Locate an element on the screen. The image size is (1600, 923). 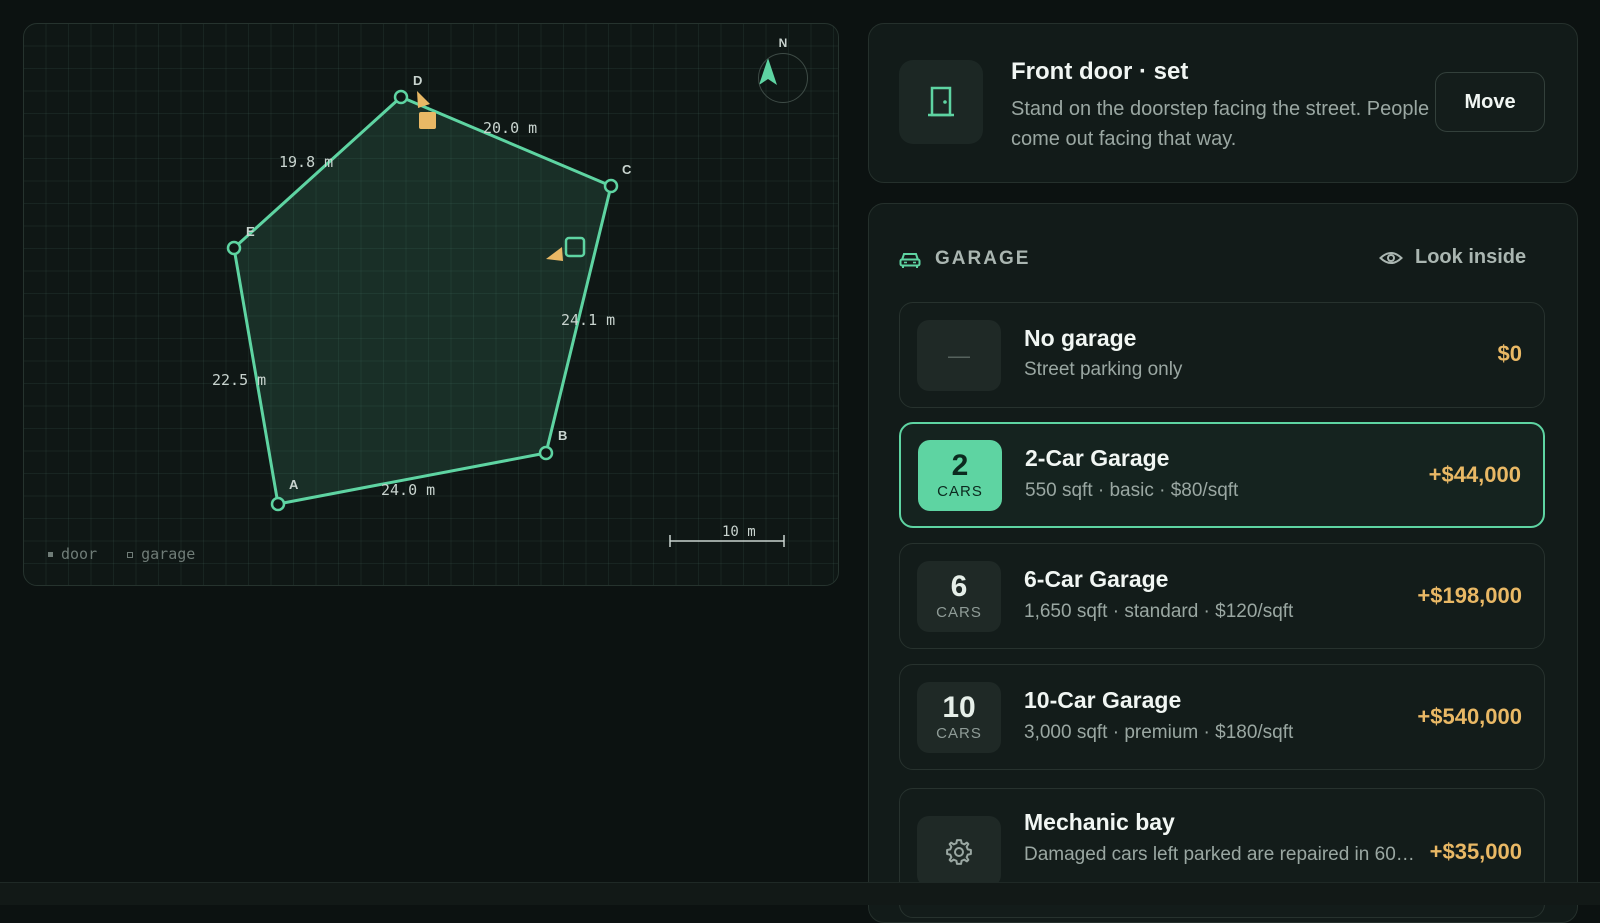
legend-garage-label: garage is located at coordinates (168, 554).